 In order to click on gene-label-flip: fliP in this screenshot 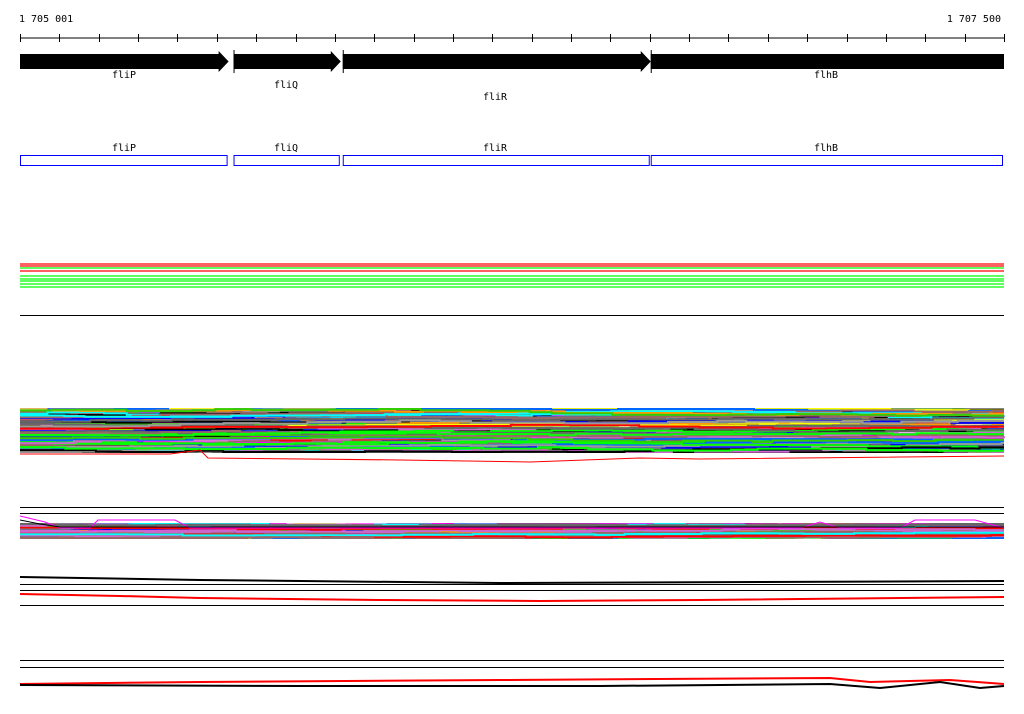, I will do `click(124, 75)`.